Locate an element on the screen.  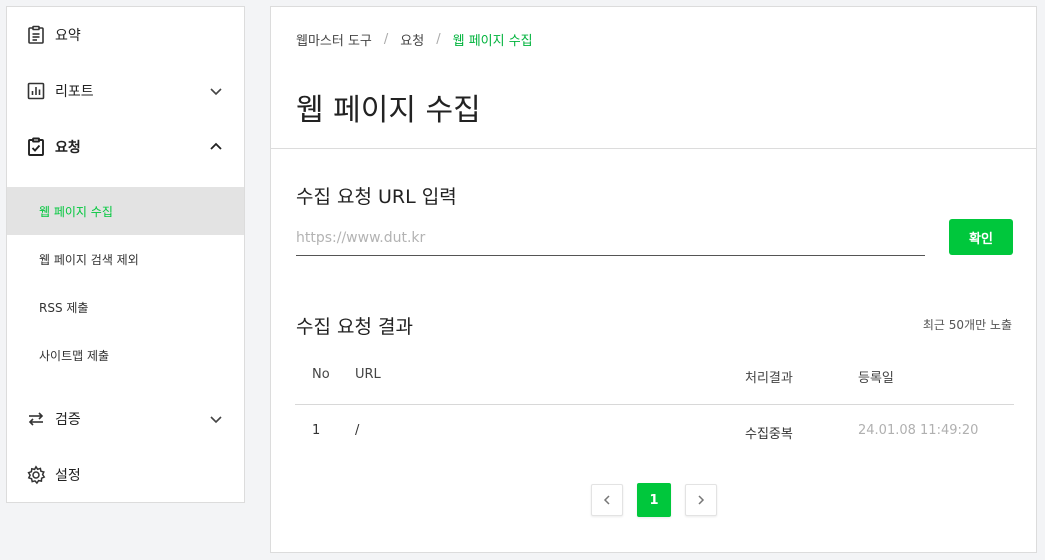
sidebar-item-summary: 요약 is located at coordinates (125, 35).